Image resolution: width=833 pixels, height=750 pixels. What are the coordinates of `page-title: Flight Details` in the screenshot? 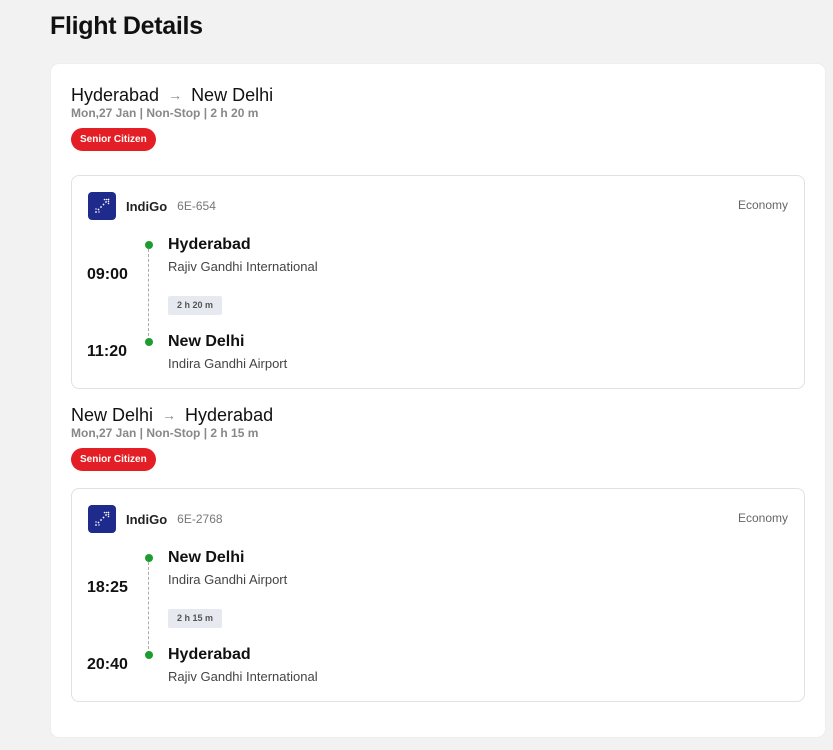 It's located at (126, 26).